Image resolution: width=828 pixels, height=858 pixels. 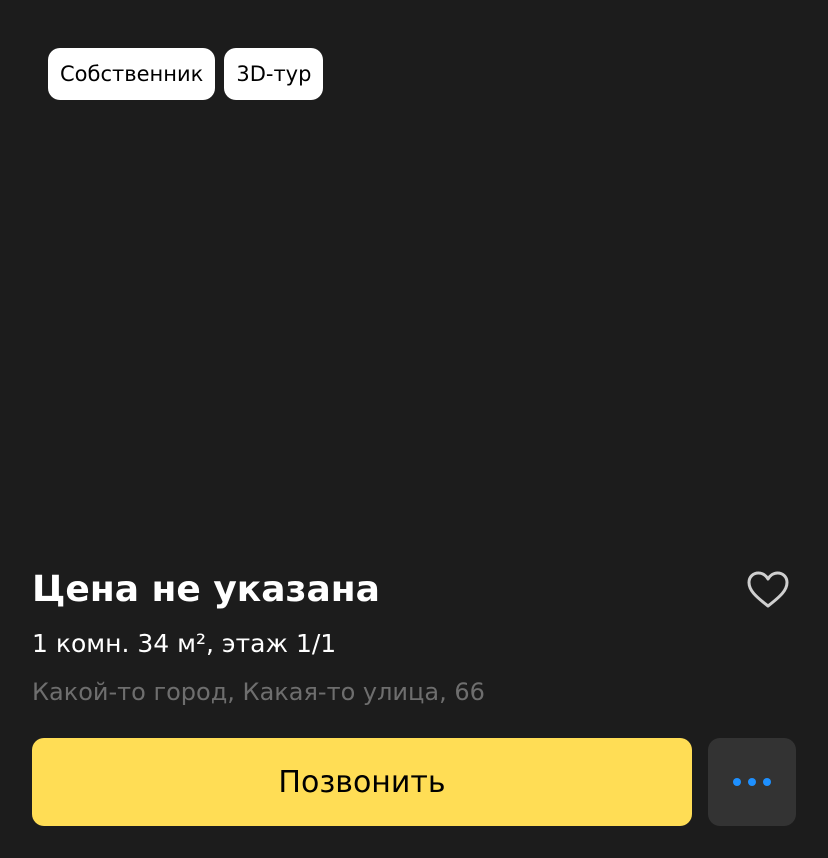 What do you see at coordinates (362, 782) in the screenshot?
I see `call-button: Позвонить` at bounding box center [362, 782].